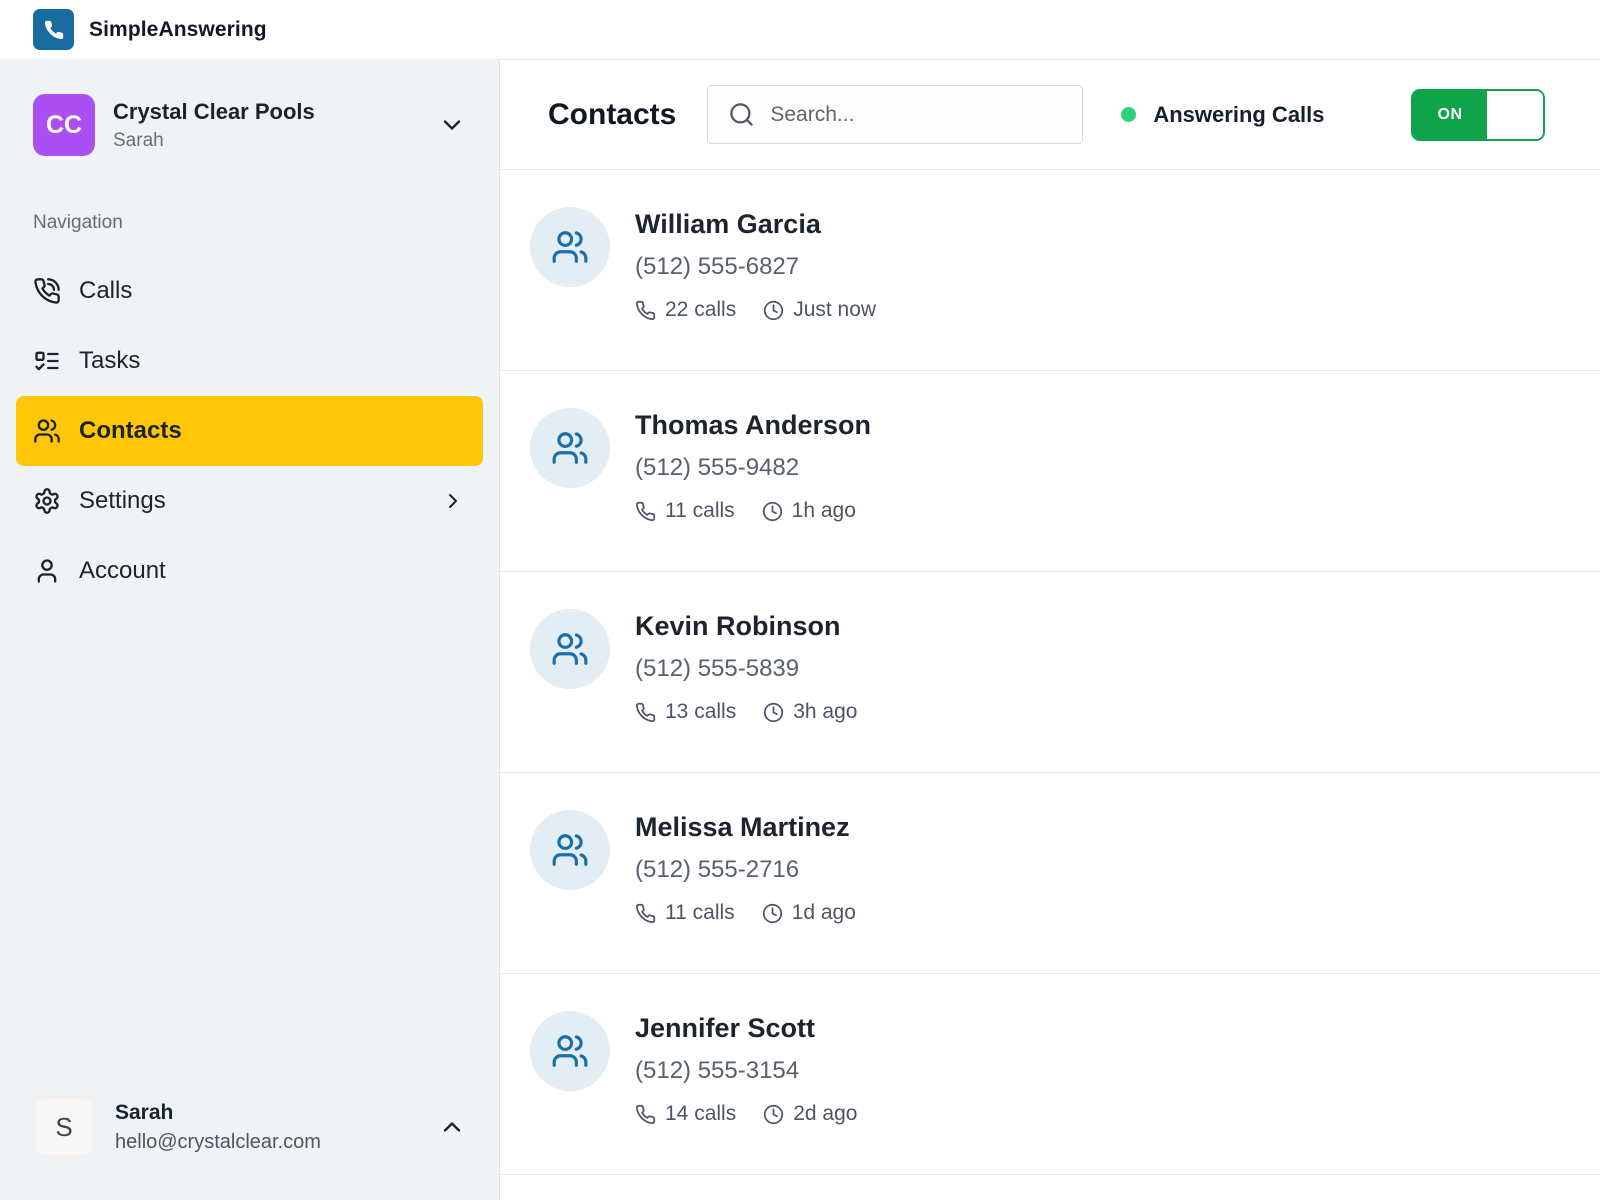 Image resolution: width=1600 pixels, height=1200 pixels. What do you see at coordinates (122, 570) in the screenshot?
I see `sidebar-item-label: Account` at bounding box center [122, 570].